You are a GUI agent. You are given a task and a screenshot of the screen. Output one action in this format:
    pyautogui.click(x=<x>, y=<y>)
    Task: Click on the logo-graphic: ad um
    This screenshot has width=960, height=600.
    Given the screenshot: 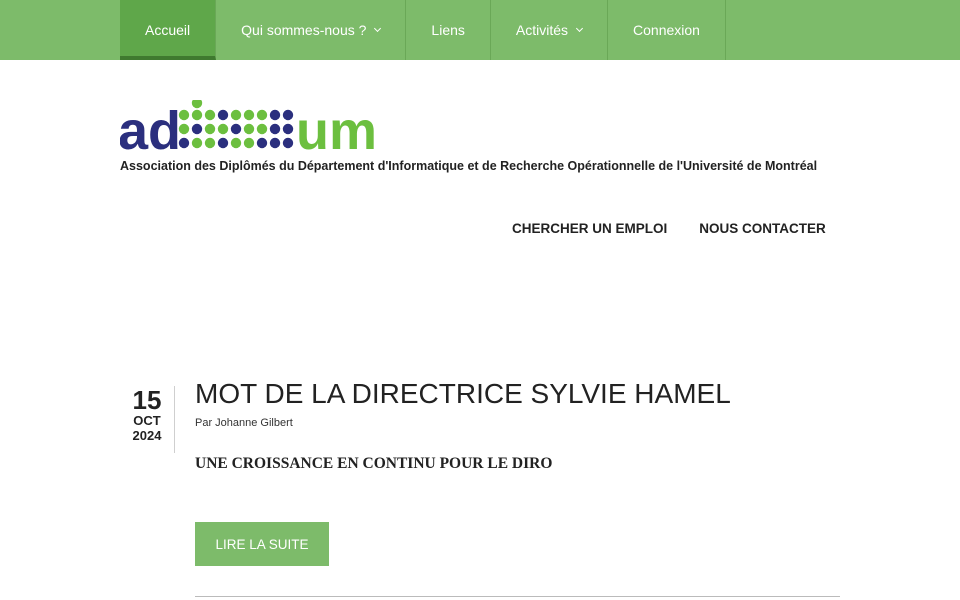 What is the action you would take?
    pyautogui.click(x=247, y=126)
    